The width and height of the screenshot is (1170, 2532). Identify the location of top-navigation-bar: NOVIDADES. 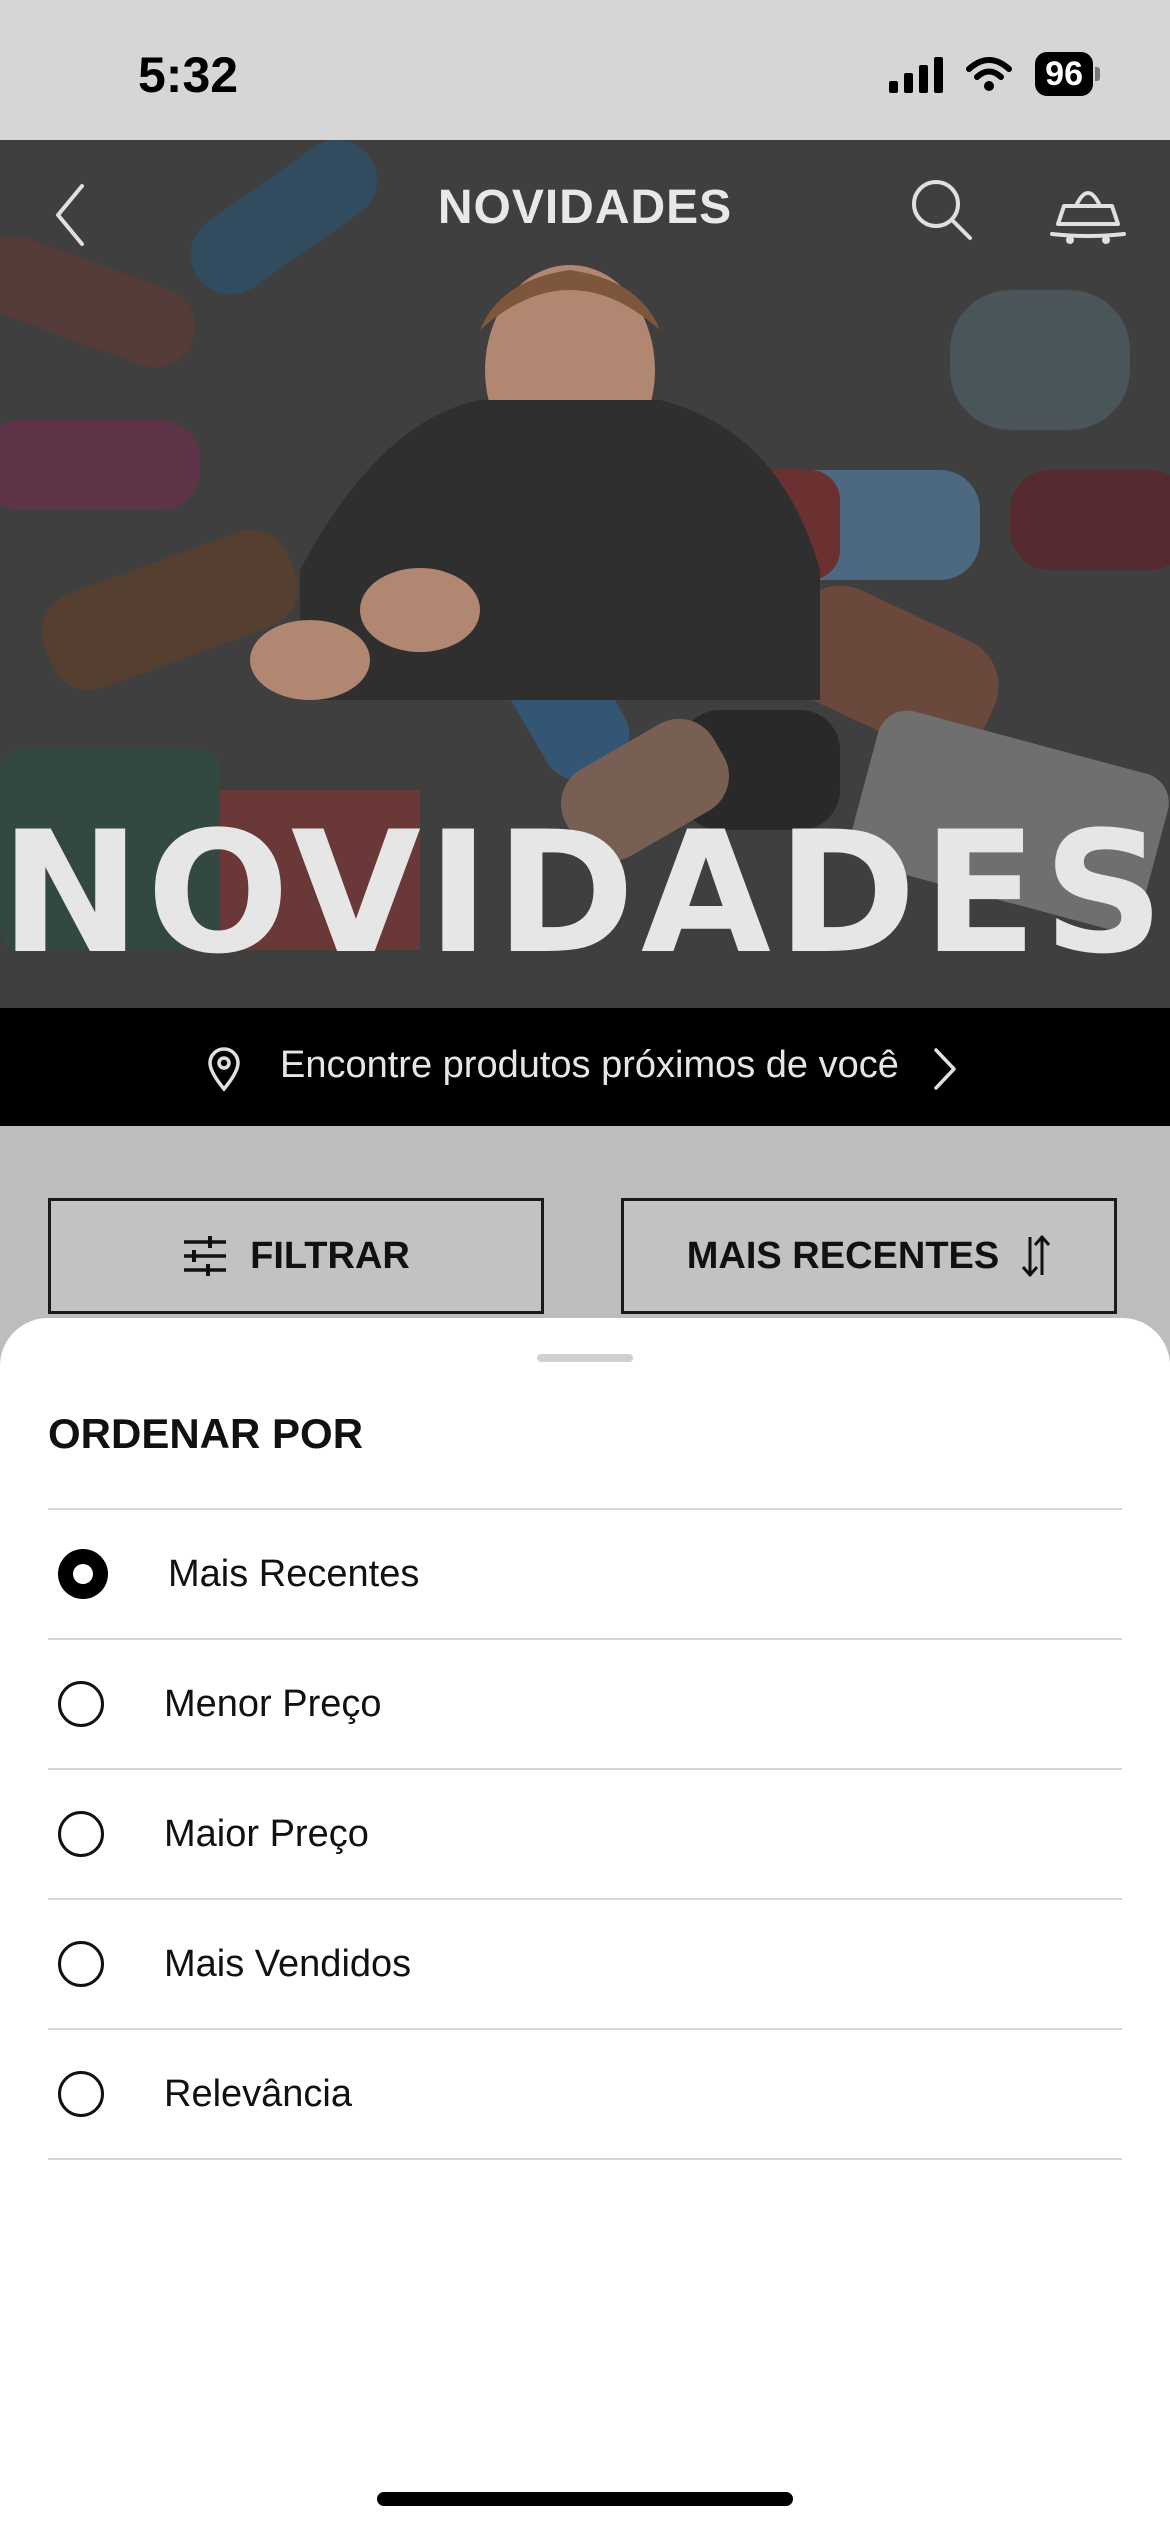
(585, 205).